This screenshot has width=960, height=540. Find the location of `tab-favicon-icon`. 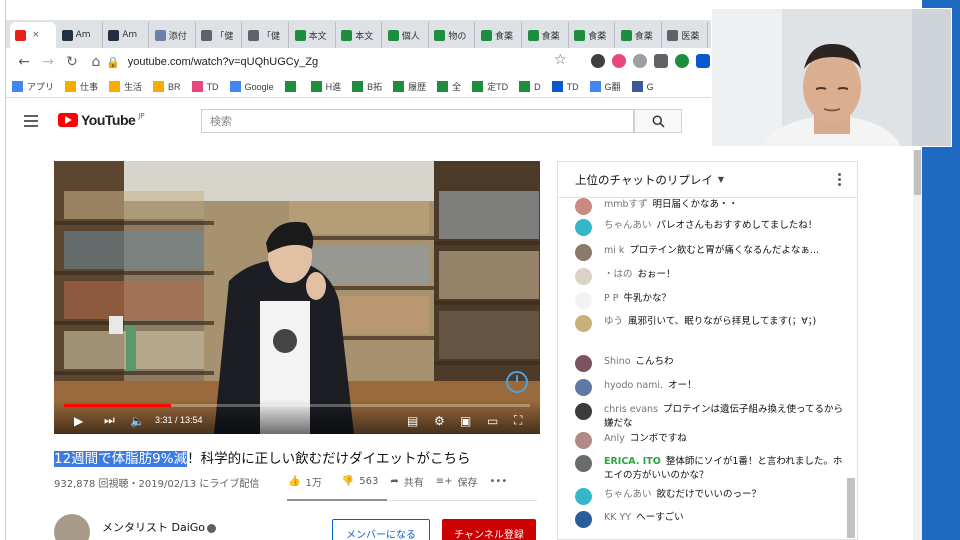

tab-favicon-icon is located at coordinates (533, 35).